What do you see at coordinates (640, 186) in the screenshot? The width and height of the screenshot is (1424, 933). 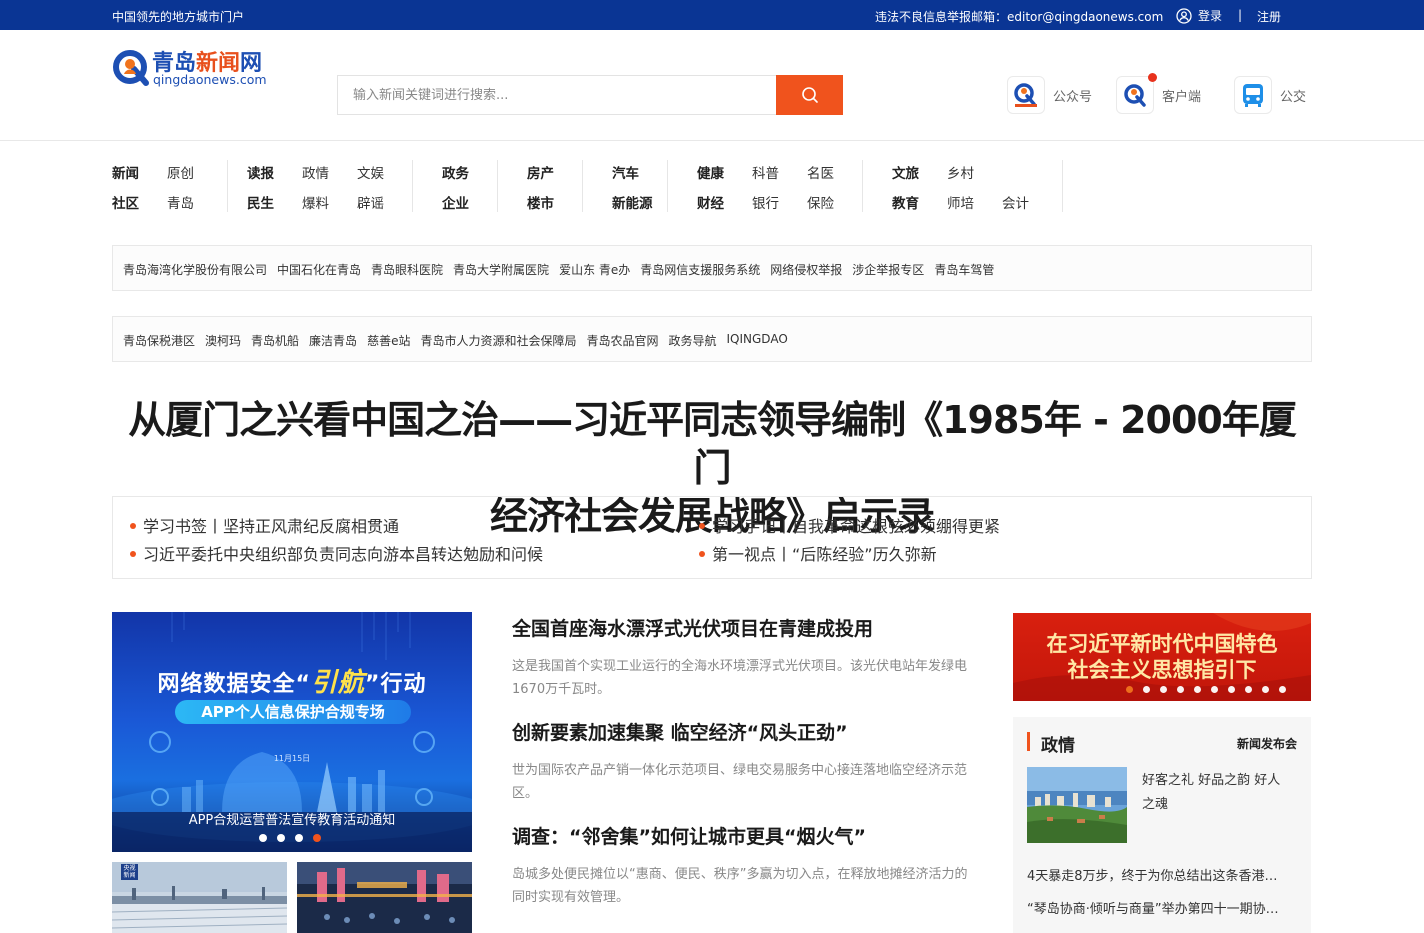 I see `nav-group-auto: 汽车 新能源` at bounding box center [640, 186].